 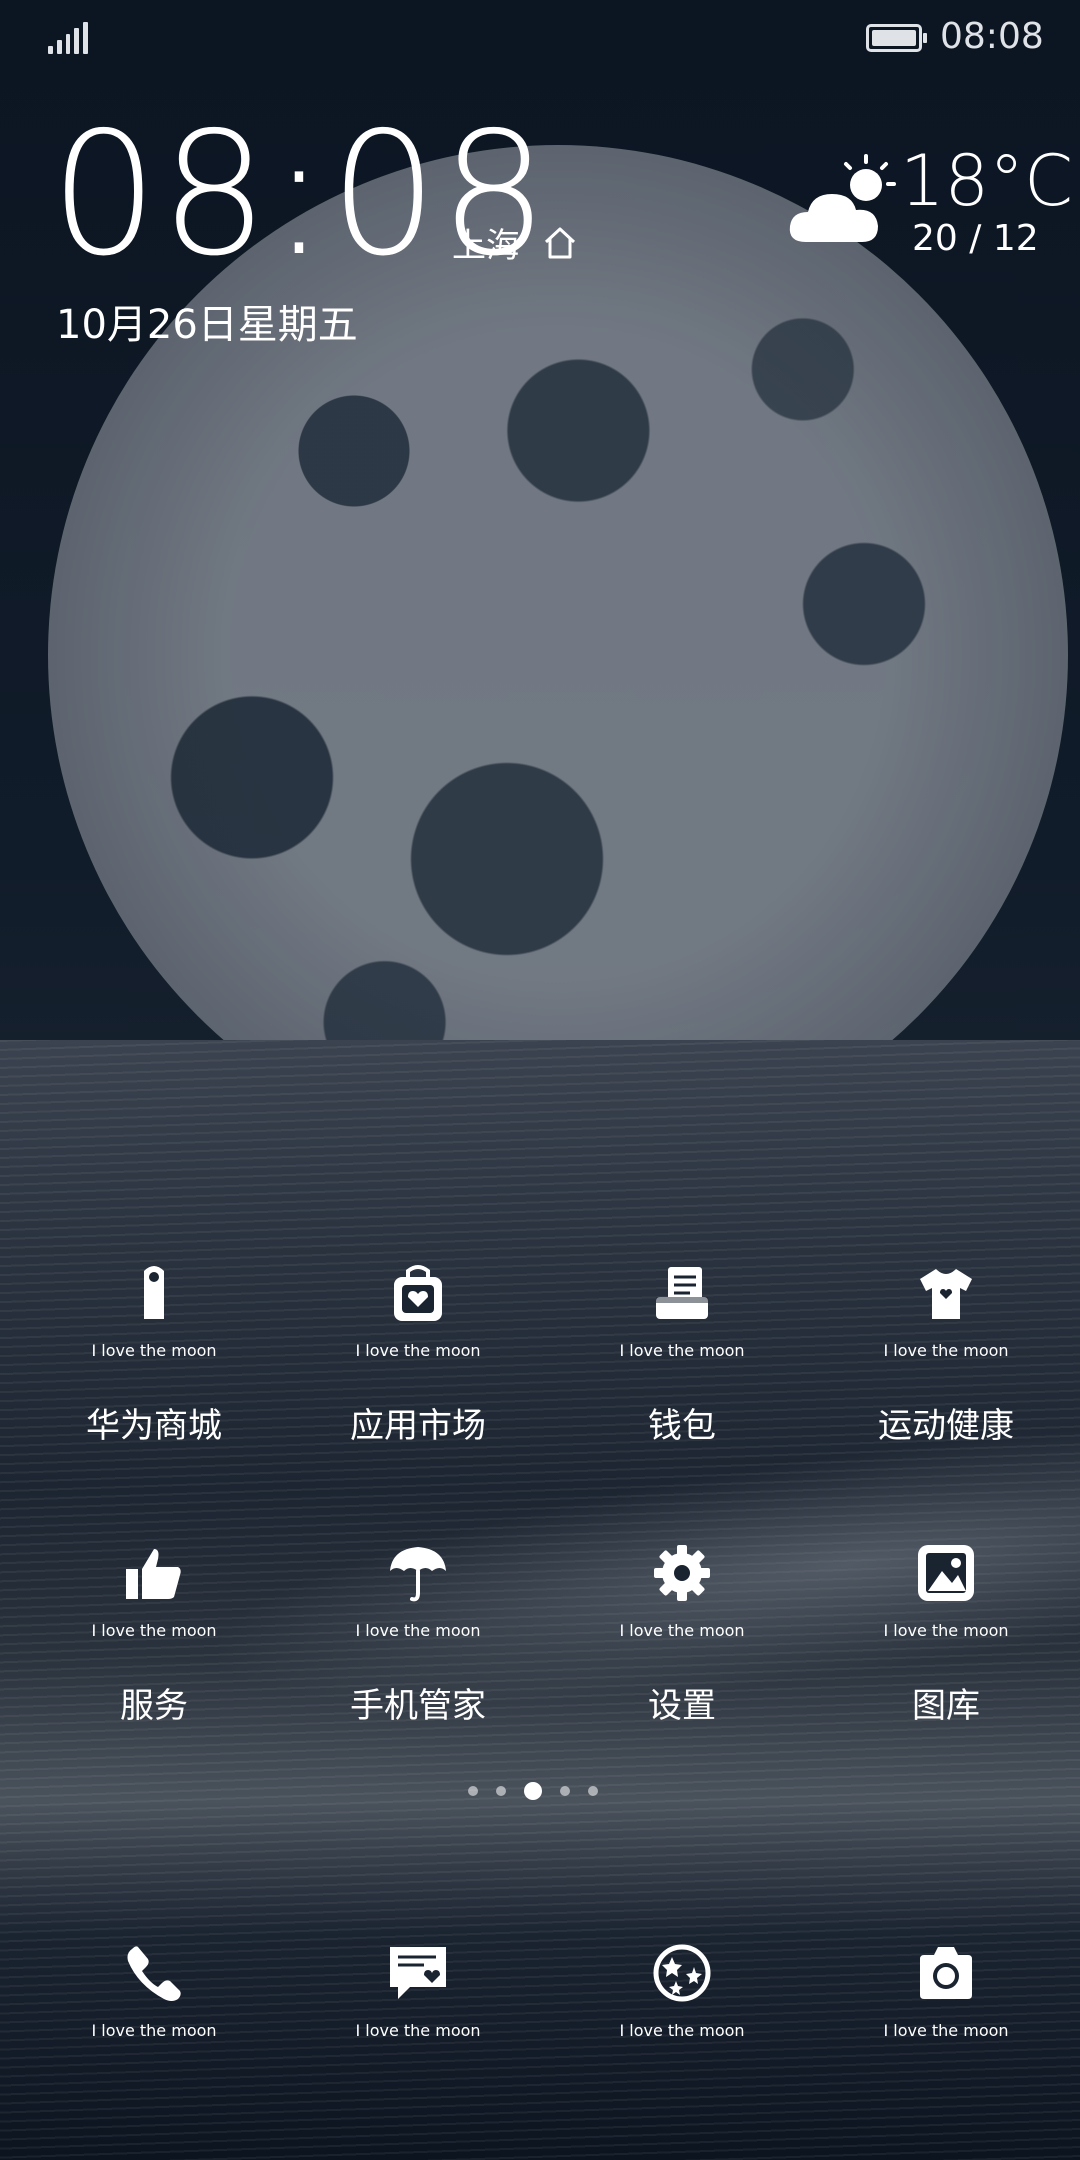 I want to click on picture-icon, so click(x=946, y=1573).